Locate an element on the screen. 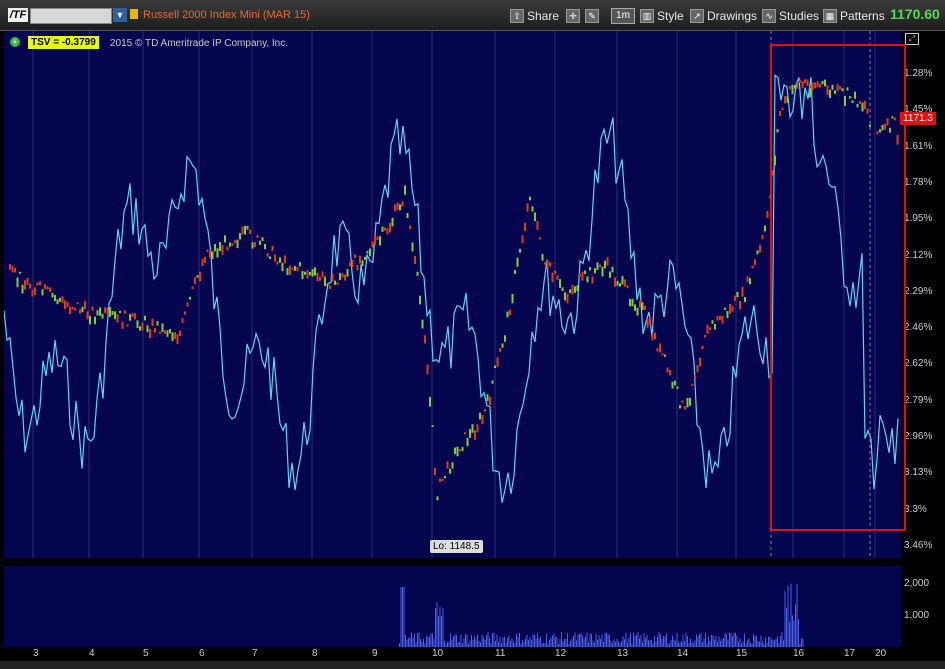  timeframe-button: 1m is located at coordinates (623, 16).